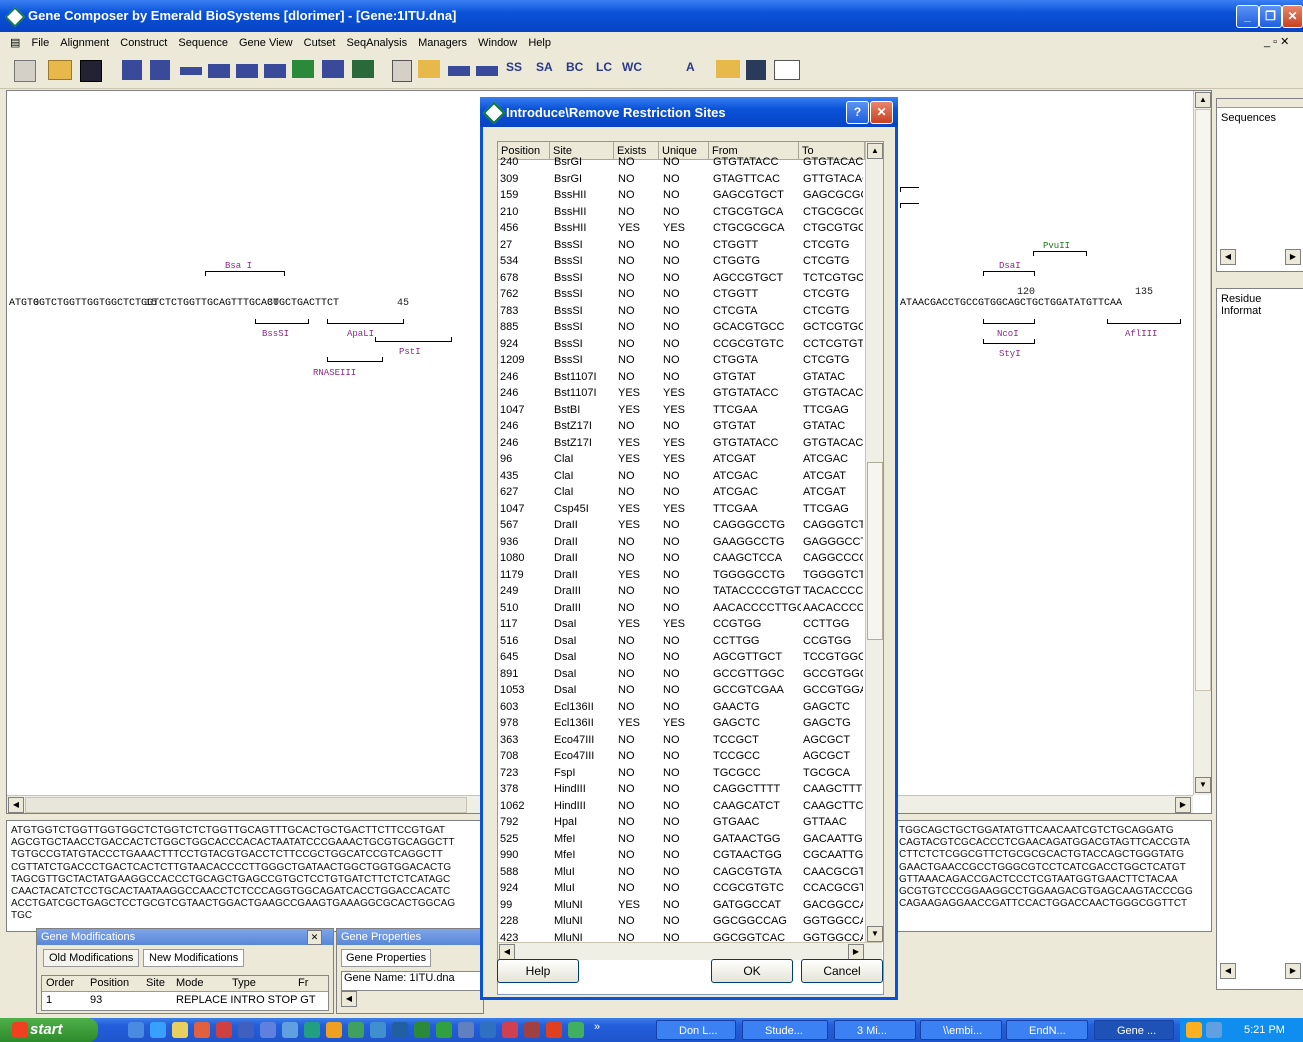 This screenshot has width=1303, height=1042. What do you see at coordinates (442, 41) in the screenshot?
I see `menu-managers: Managers` at bounding box center [442, 41].